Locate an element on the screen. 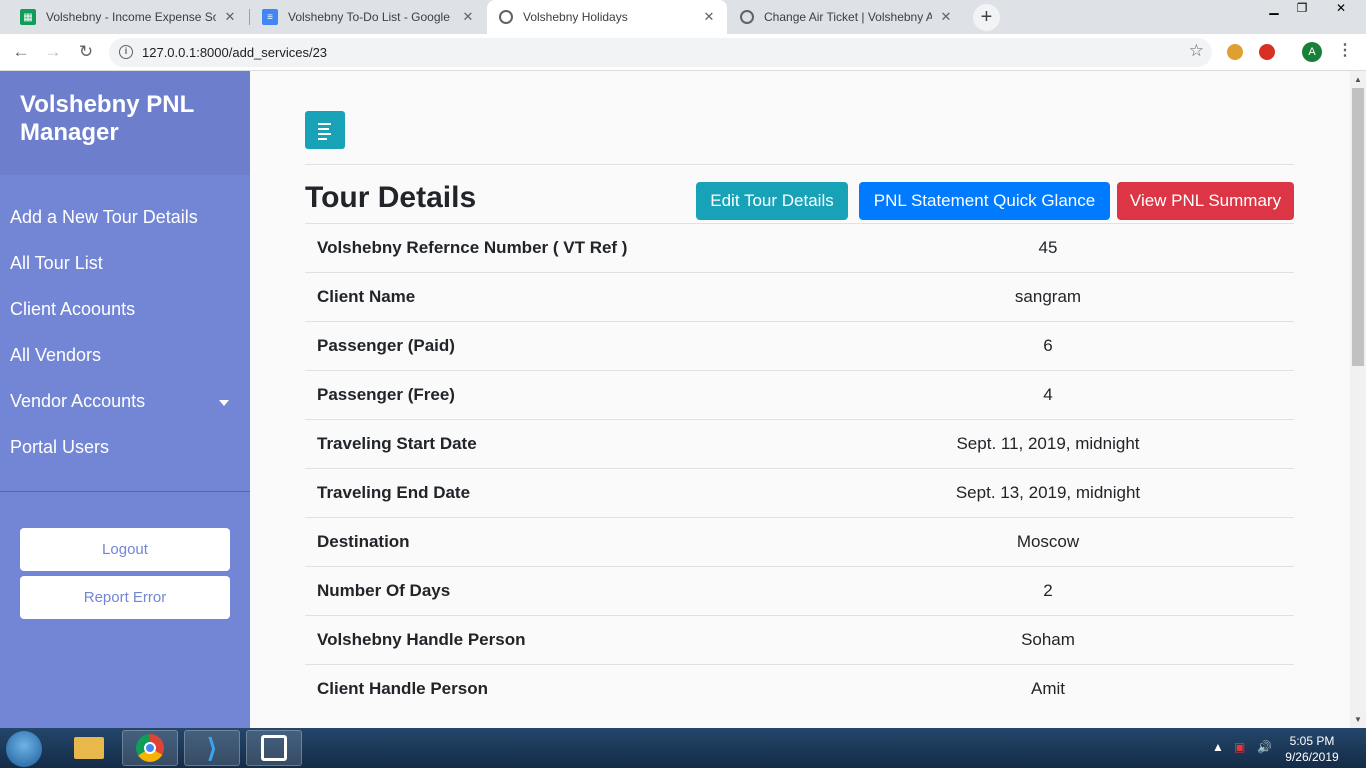  bookmark-star-icon: ☆ is located at coordinates (1196, 51).